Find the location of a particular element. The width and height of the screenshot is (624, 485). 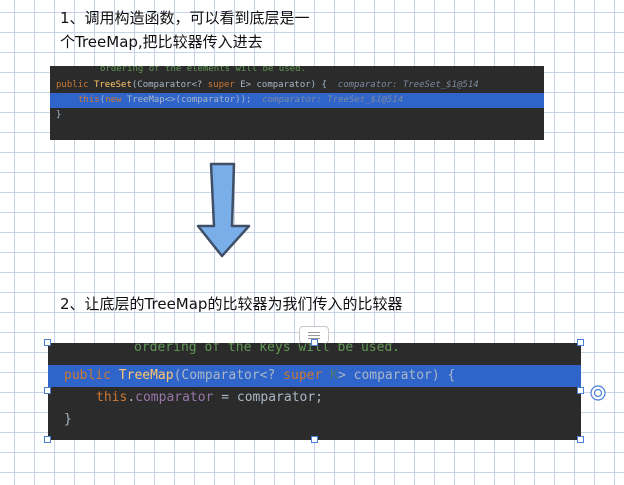

code1-treemap-call: TreeMap<>(comparator)); is located at coordinates (186, 100).